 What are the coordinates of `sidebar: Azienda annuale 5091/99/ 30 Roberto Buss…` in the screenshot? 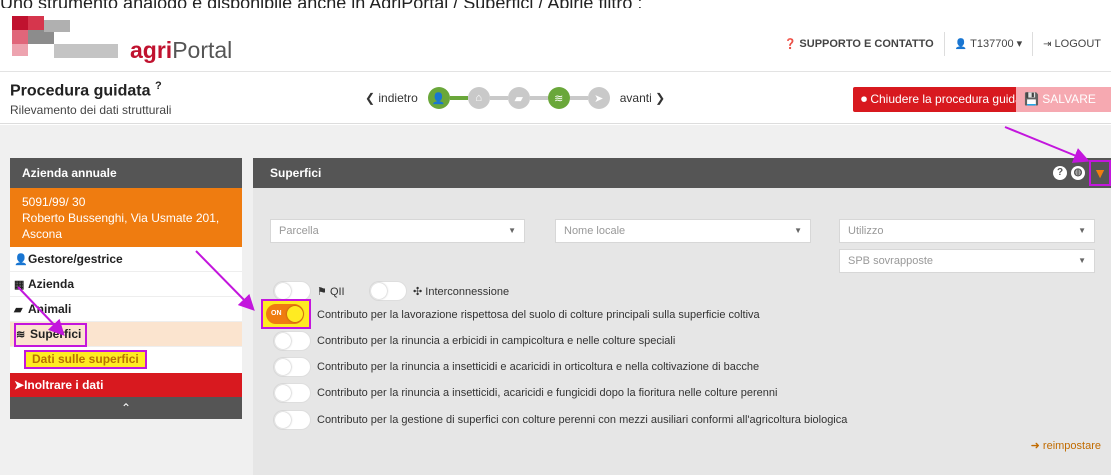 It's located at (126, 288).